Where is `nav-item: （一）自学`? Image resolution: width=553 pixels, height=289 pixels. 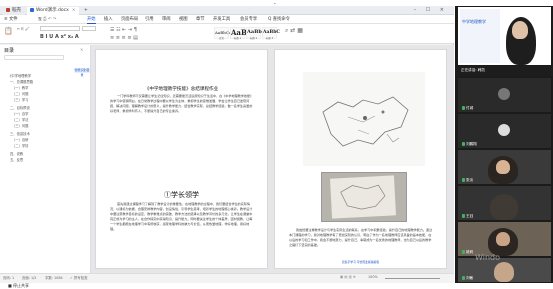 nav-item: （一）自学 is located at coordinates (20, 113).